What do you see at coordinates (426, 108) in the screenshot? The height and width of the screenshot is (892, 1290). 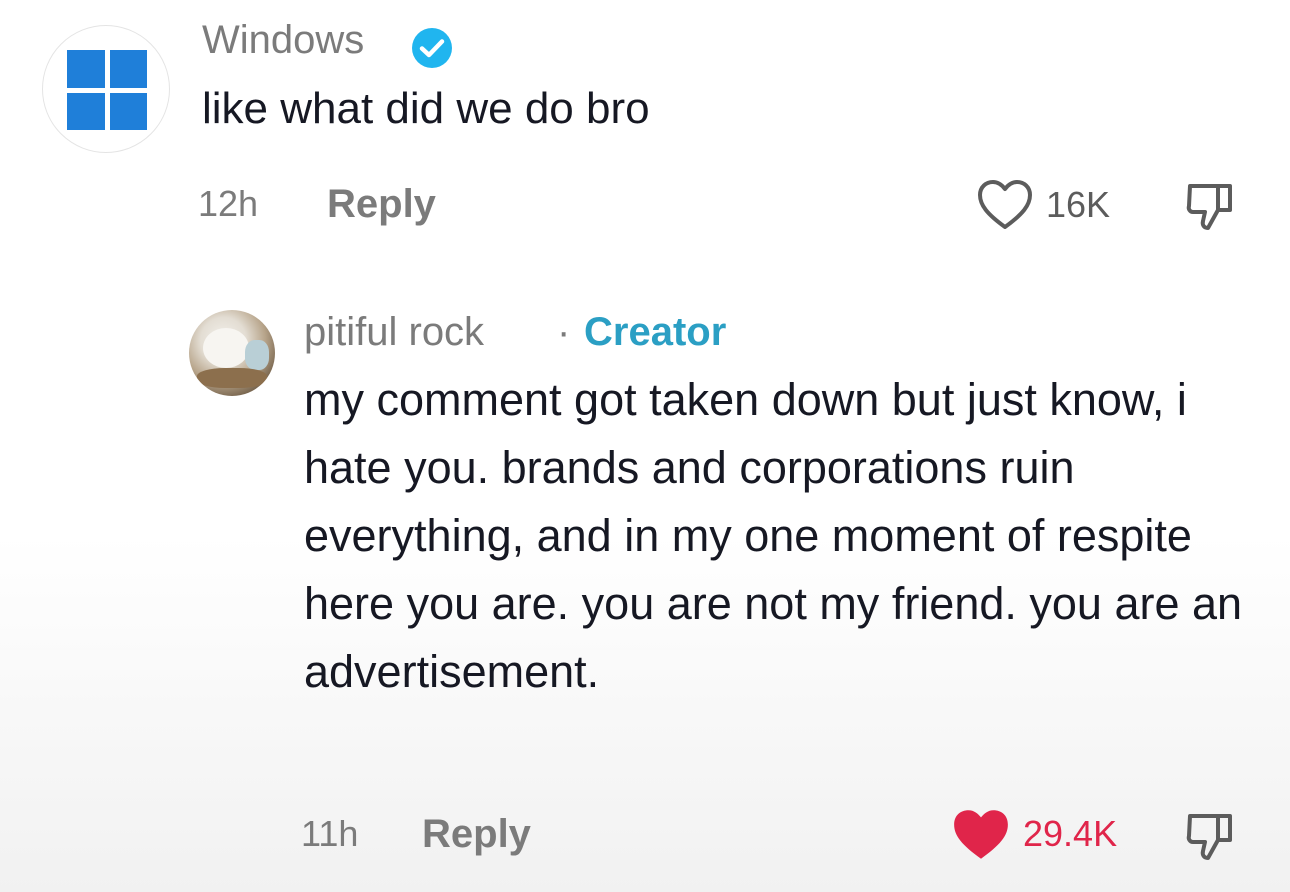 I see `comment-text: like what did we do bro` at bounding box center [426, 108].